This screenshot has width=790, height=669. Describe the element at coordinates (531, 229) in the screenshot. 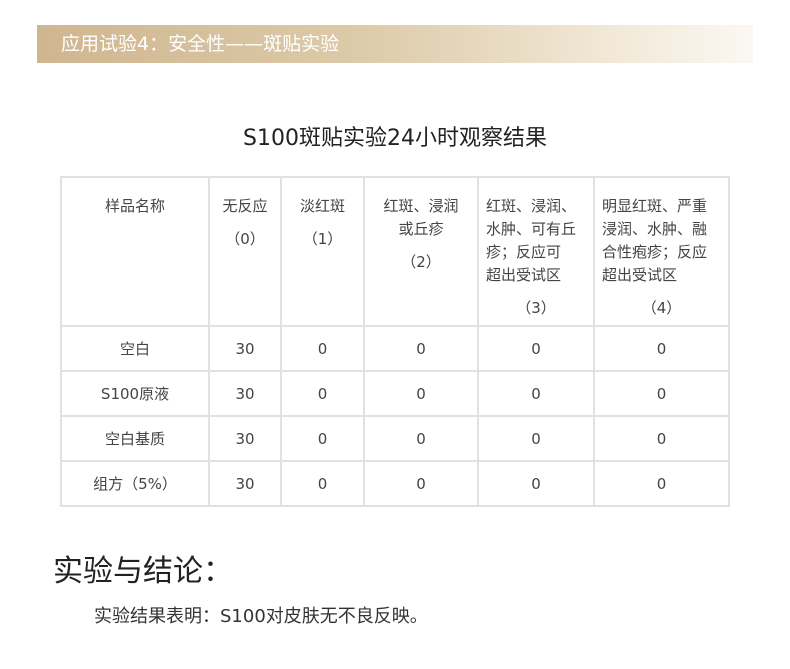

I see `header-line: 水肿、可有丘` at that location.